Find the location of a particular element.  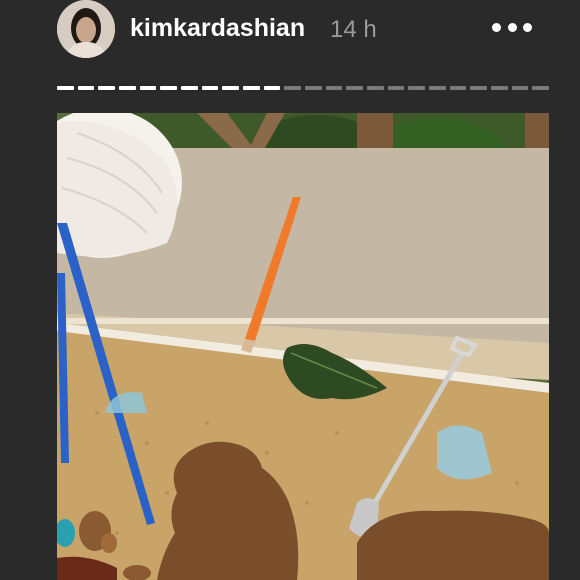

profile-avatar is located at coordinates (86, 29).